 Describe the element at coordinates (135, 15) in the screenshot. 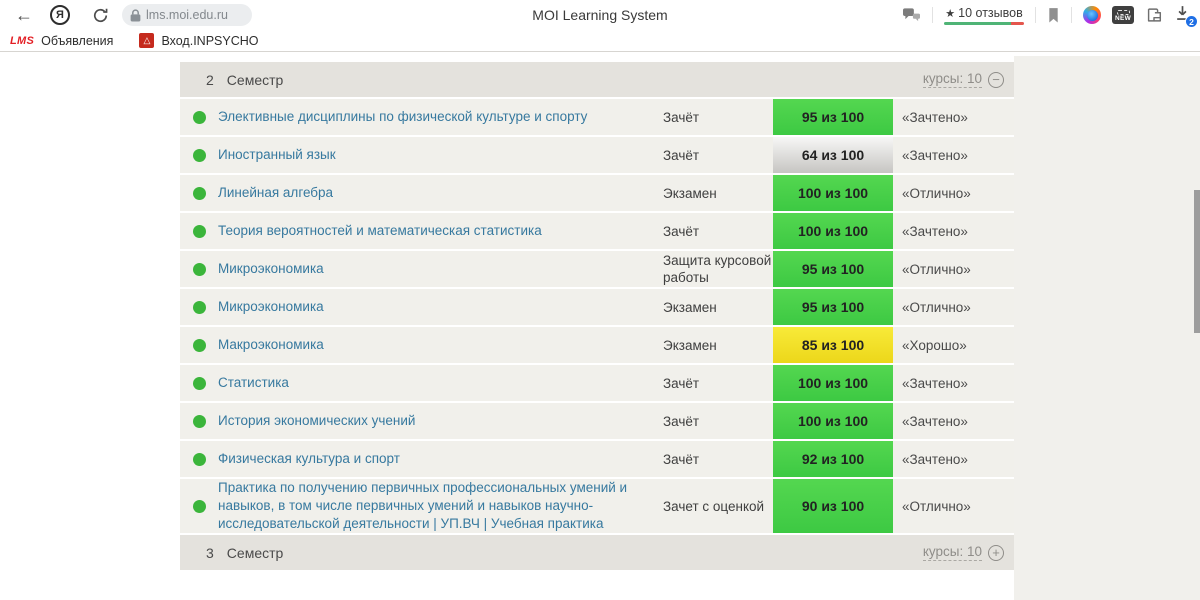

I see `lock-icon` at that location.